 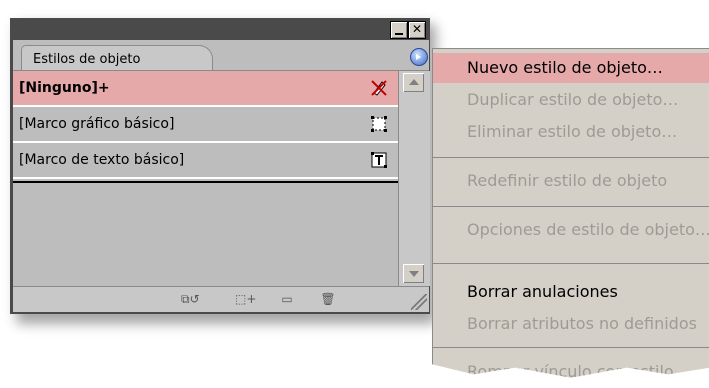 What do you see at coordinates (379, 88) in the screenshot?
I see `no-frame-icon` at bounding box center [379, 88].